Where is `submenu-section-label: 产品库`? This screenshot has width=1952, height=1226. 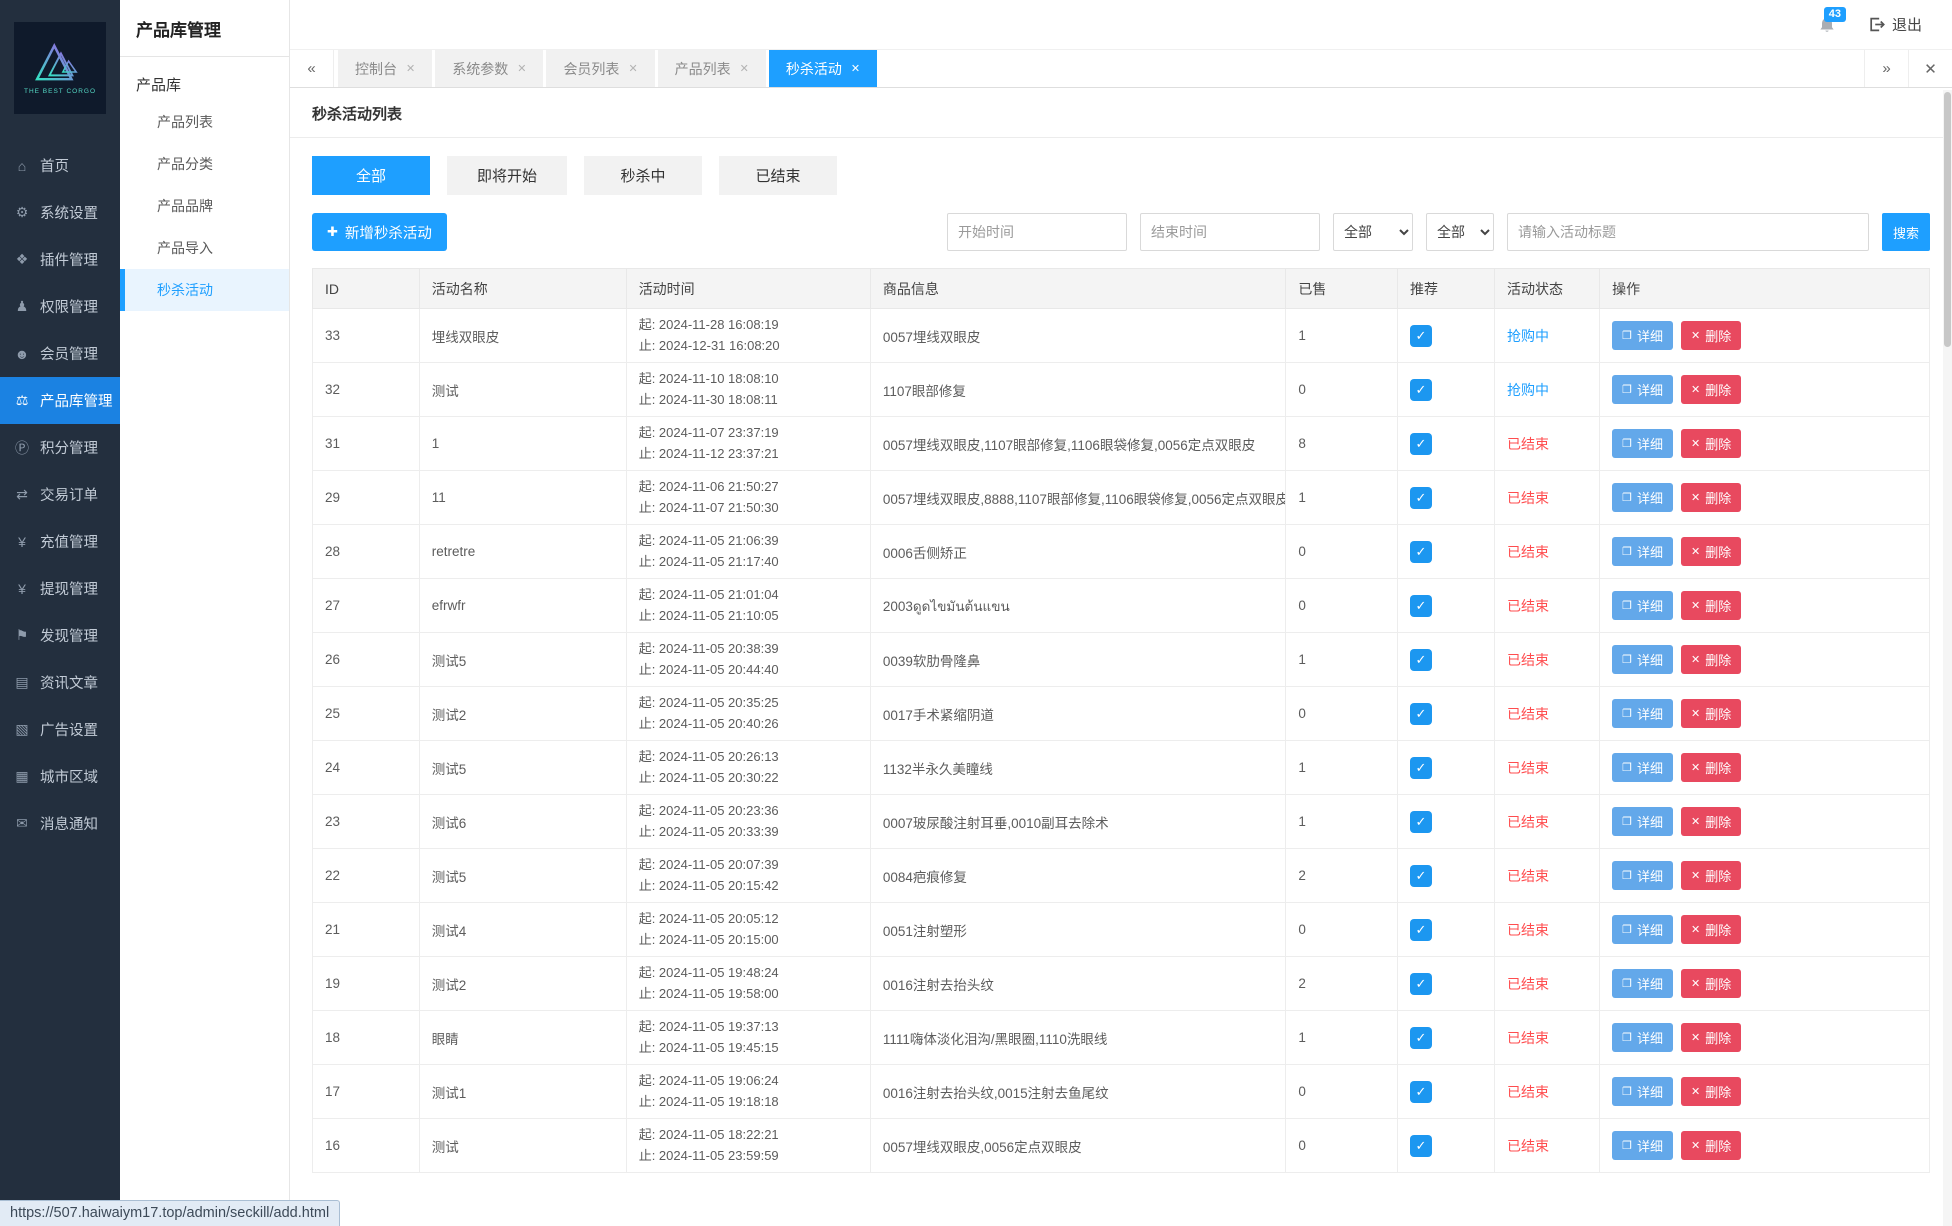 submenu-section-label: 产品库 is located at coordinates (204, 79).